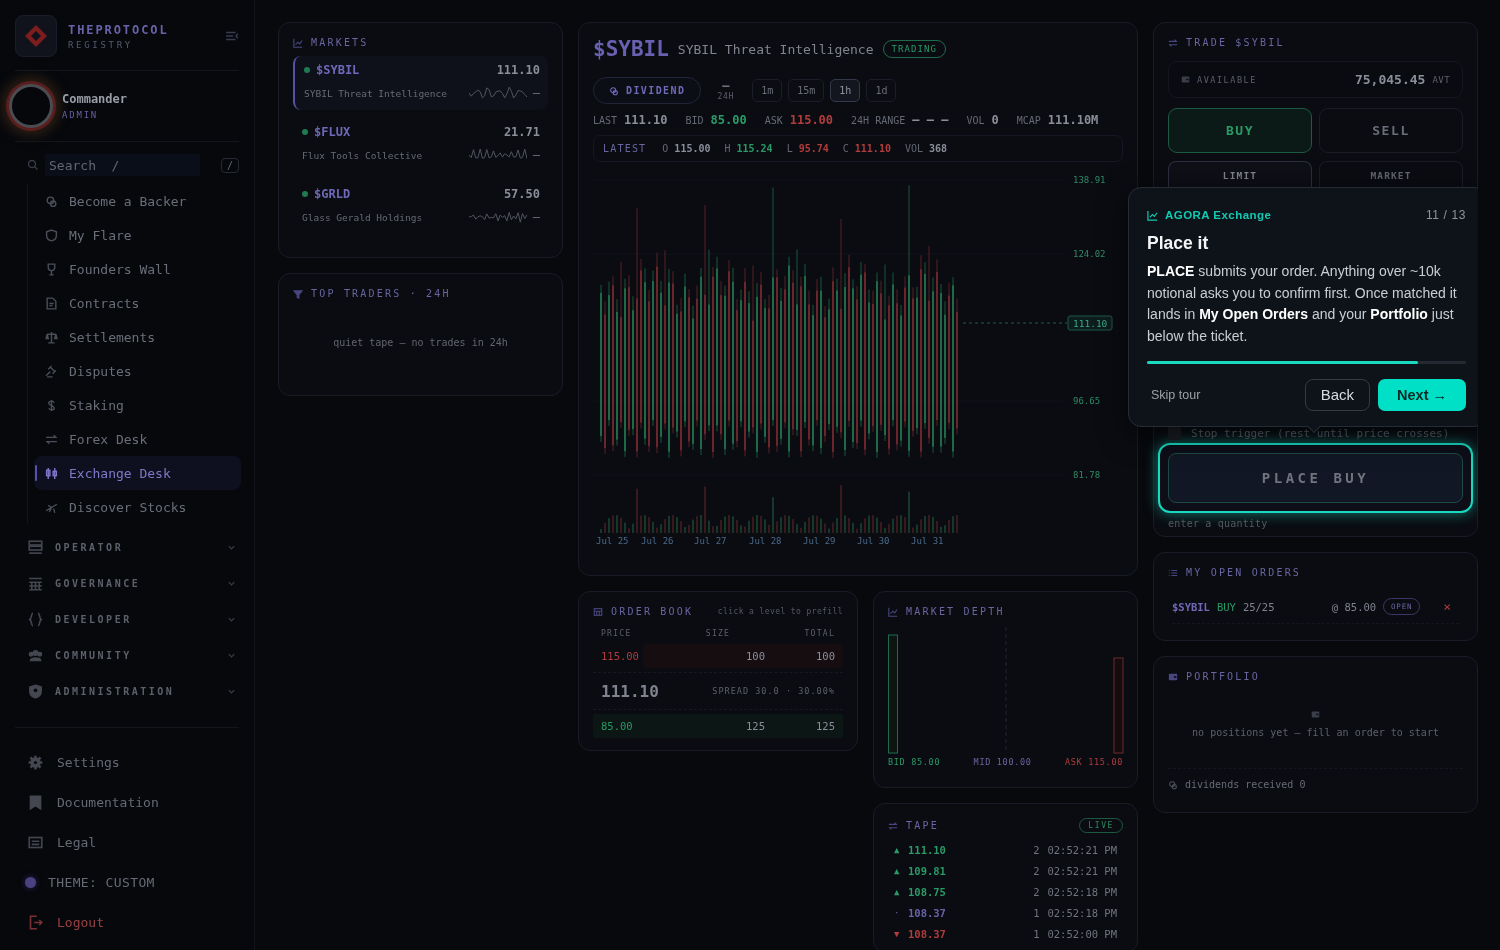 The width and height of the screenshot is (1500, 950). What do you see at coordinates (1173, 784) in the screenshot?
I see `coins-icon` at bounding box center [1173, 784].